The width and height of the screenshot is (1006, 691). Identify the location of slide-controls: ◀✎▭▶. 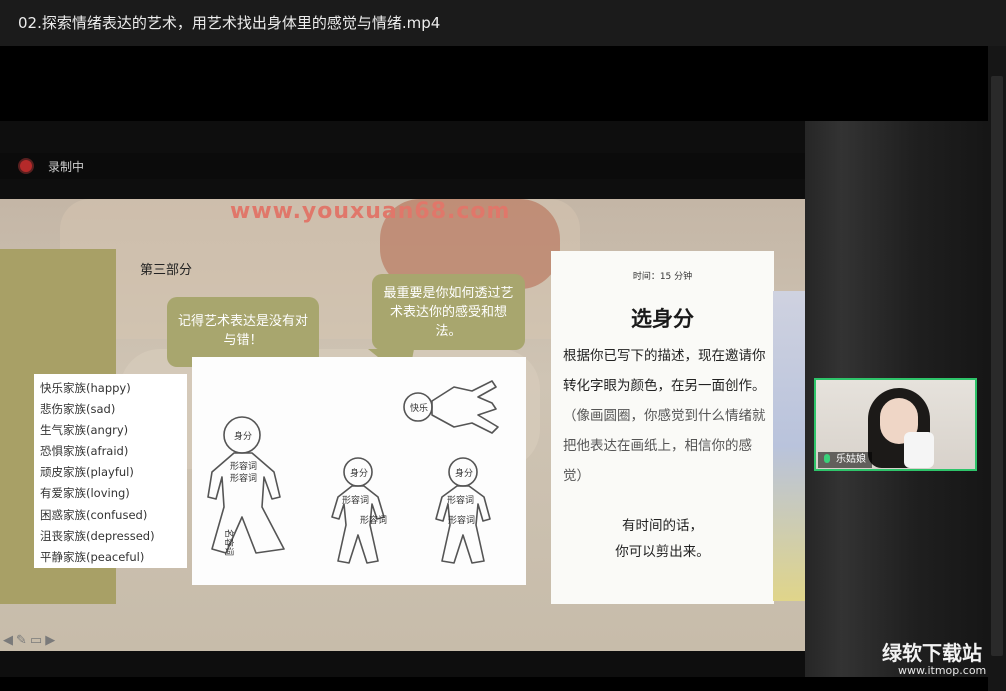
(30, 640).